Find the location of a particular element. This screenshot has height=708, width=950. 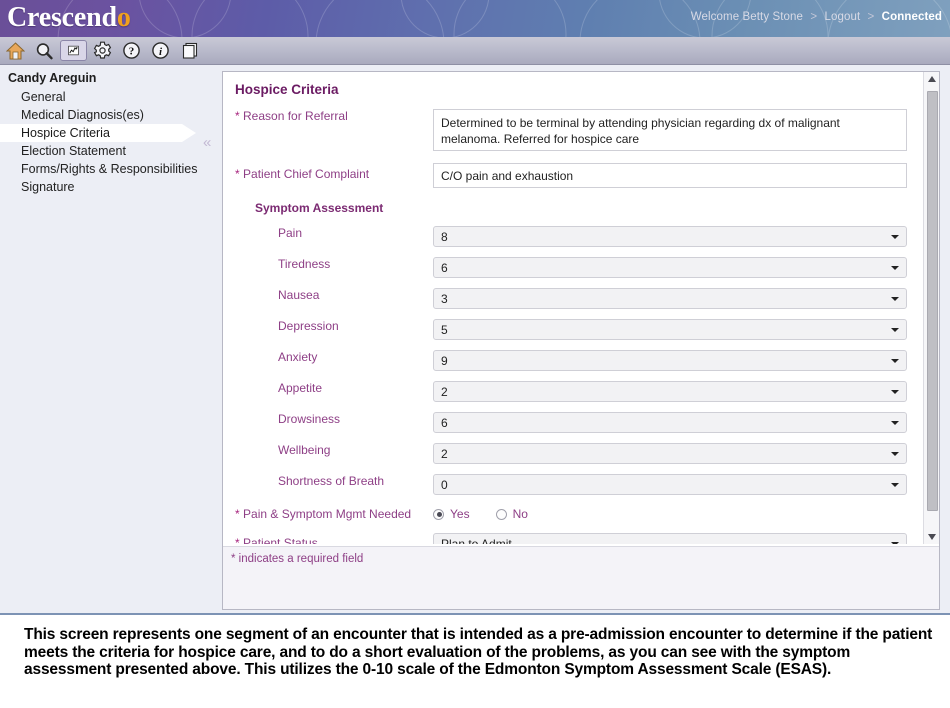

shortness-of-breath-value: 0 is located at coordinates (444, 485).